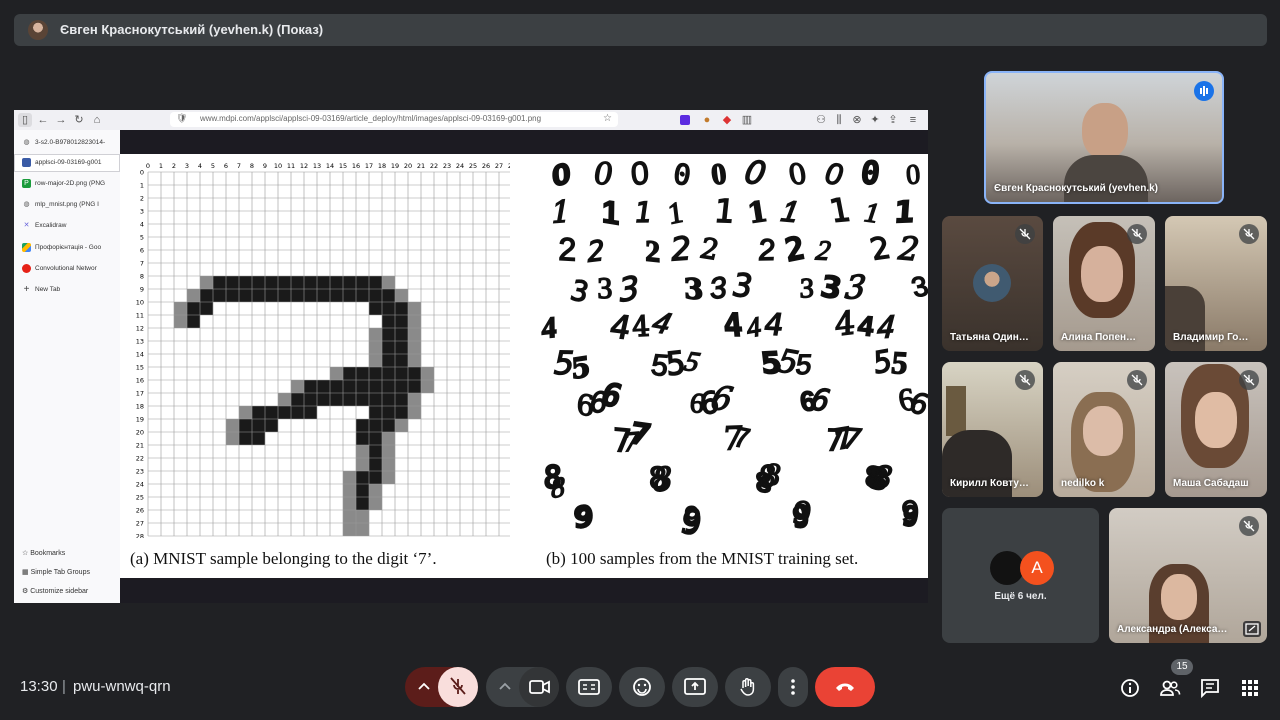 The height and width of the screenshot is (720, 1280). What do you see at coordinates (67, 269) in the screenshot?
I see `tab-item: Convolutional Networ` at bounding box center [67, 269].